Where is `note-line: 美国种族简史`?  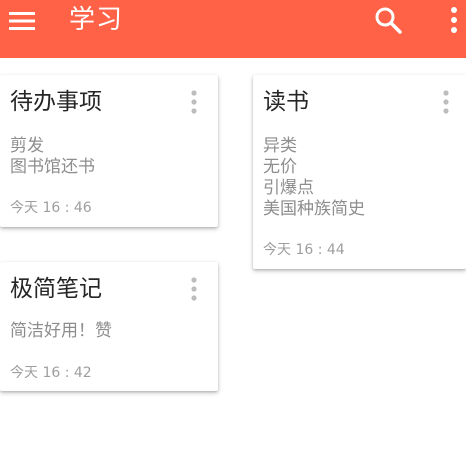
note-line: 美国种族简史 is located at coordinates (314, 209).